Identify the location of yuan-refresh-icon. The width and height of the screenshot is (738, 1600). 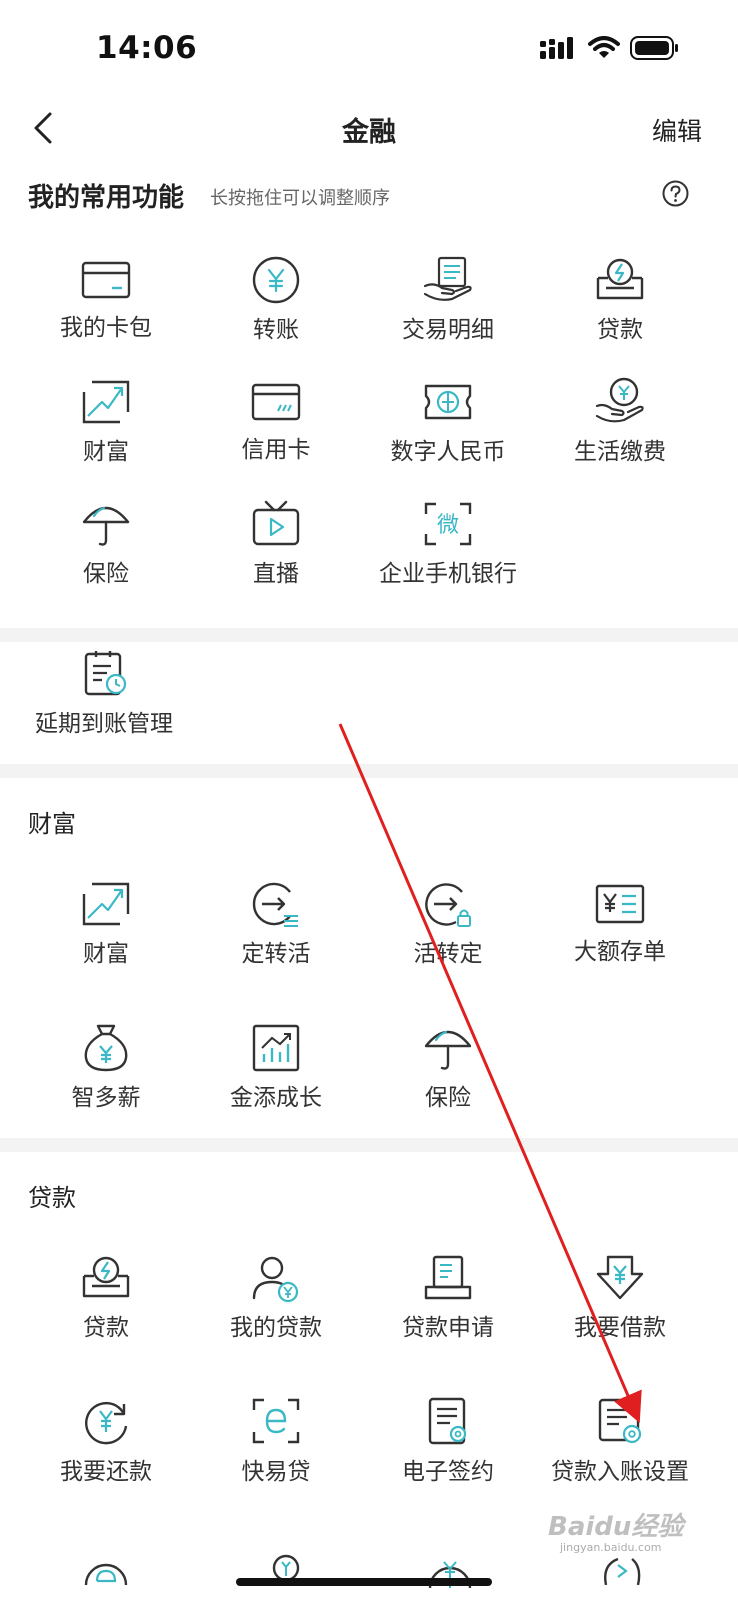
(106, 1423).